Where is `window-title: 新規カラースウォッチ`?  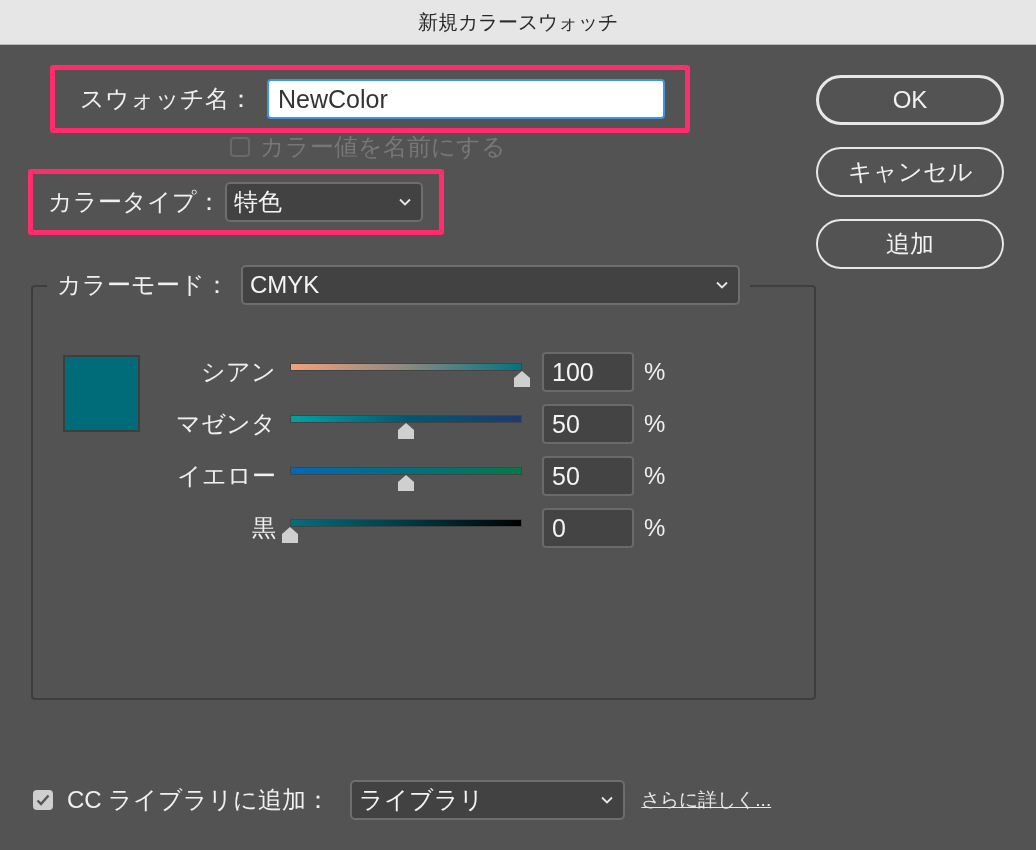 window-title: 新規カラースウォッチ is located at coordinates (518, 22).